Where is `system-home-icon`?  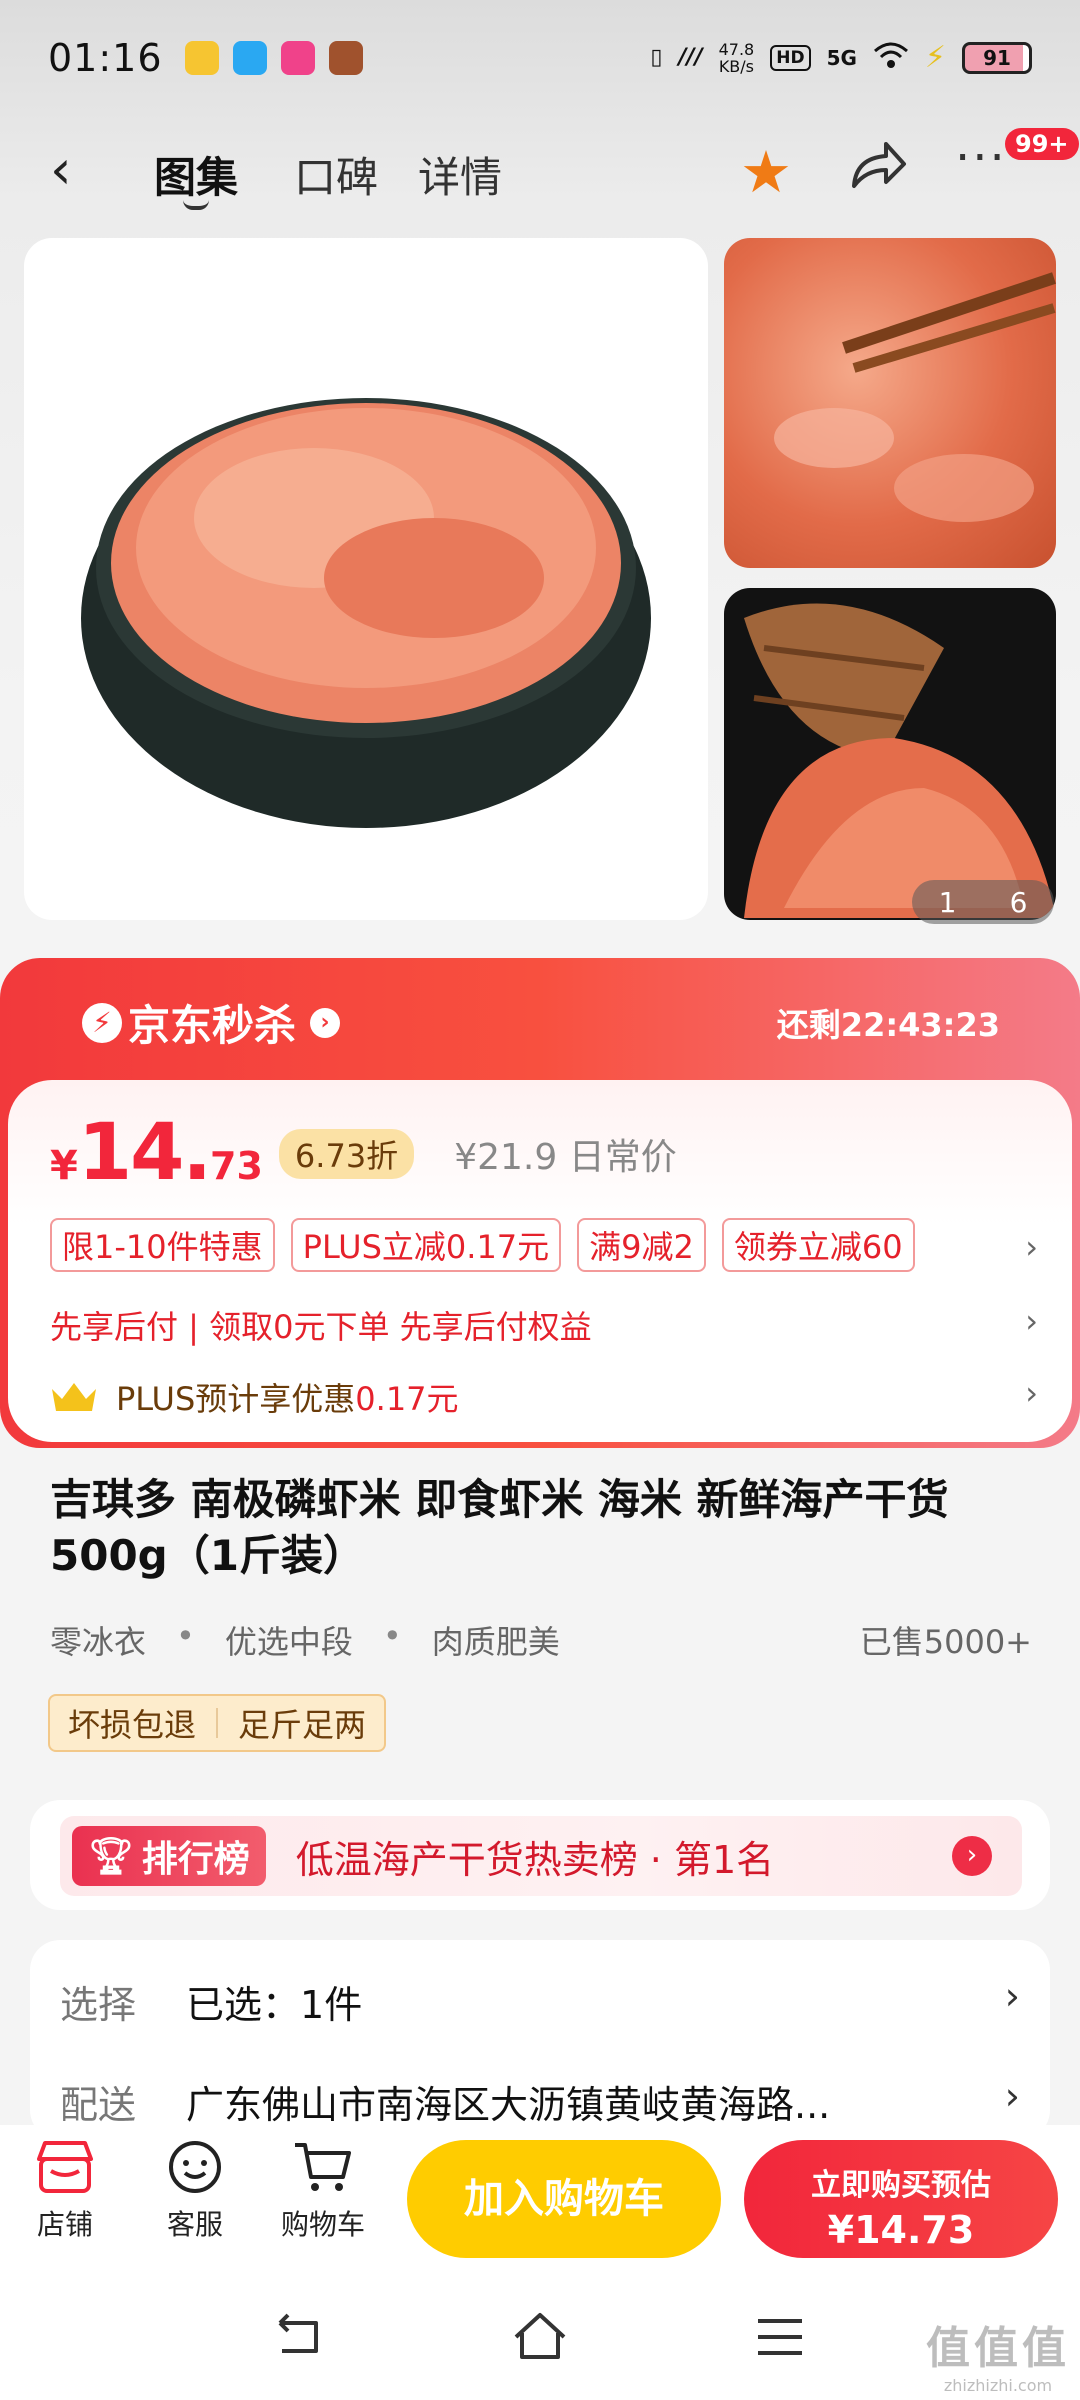
system-home-icon is located at coordinates (540, 2337).